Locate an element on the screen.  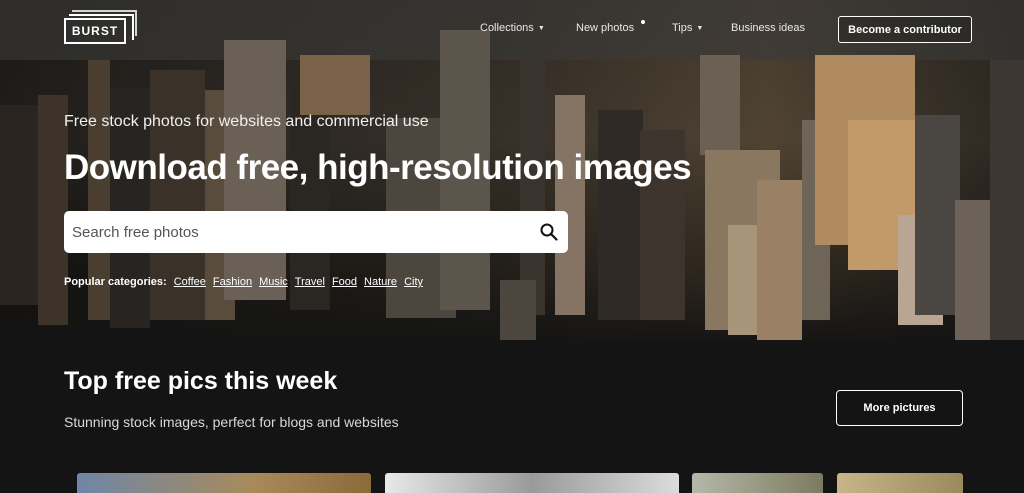
category-link-coffee: Coffee is located at coordinates (190, 282).